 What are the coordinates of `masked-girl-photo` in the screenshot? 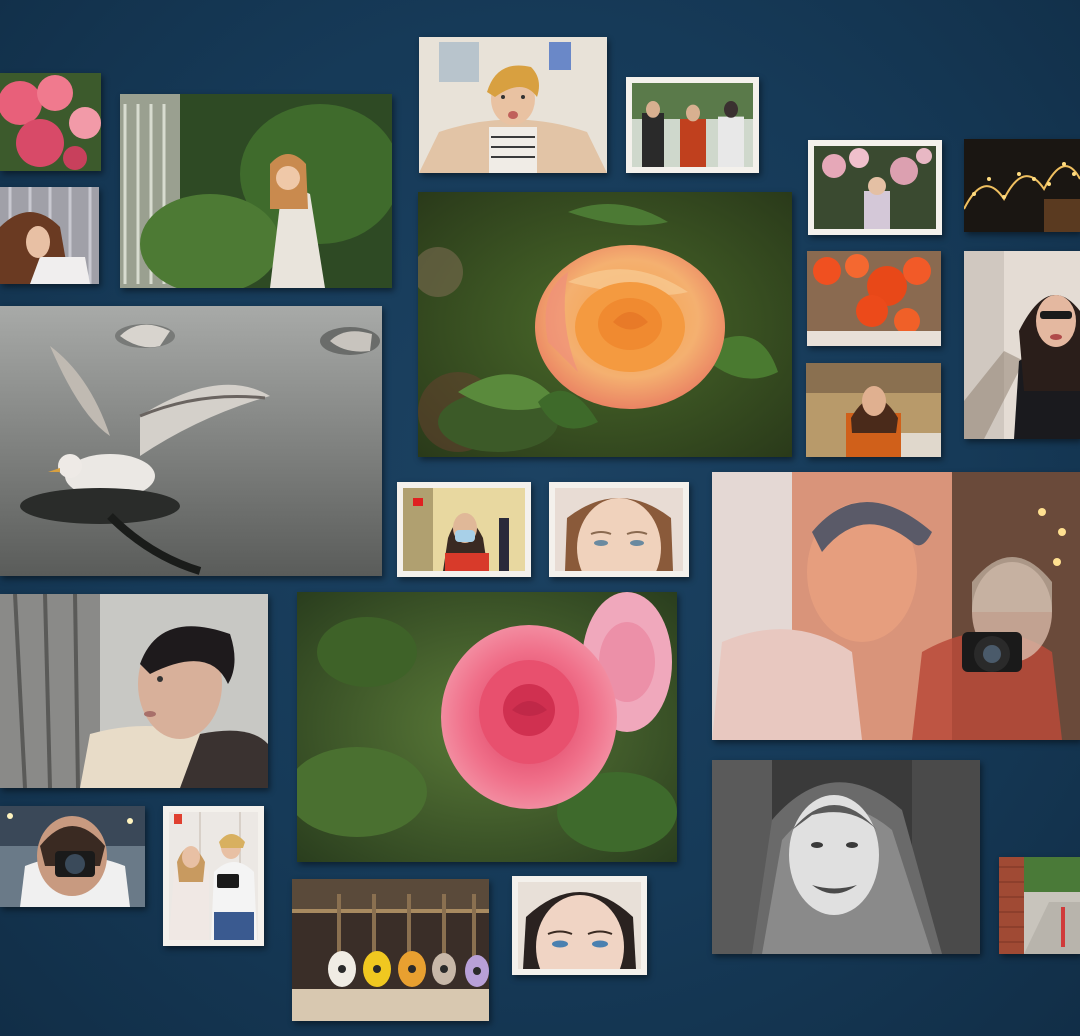 It's located at (464, 529).